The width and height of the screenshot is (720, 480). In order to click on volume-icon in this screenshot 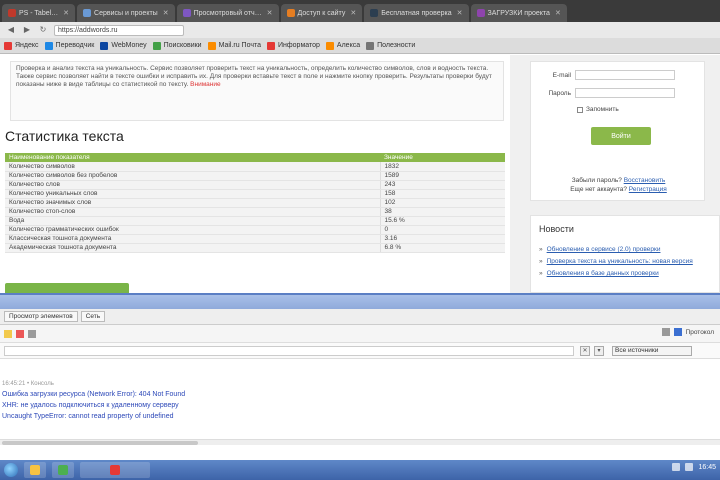, I will do `click(689, 467)`.